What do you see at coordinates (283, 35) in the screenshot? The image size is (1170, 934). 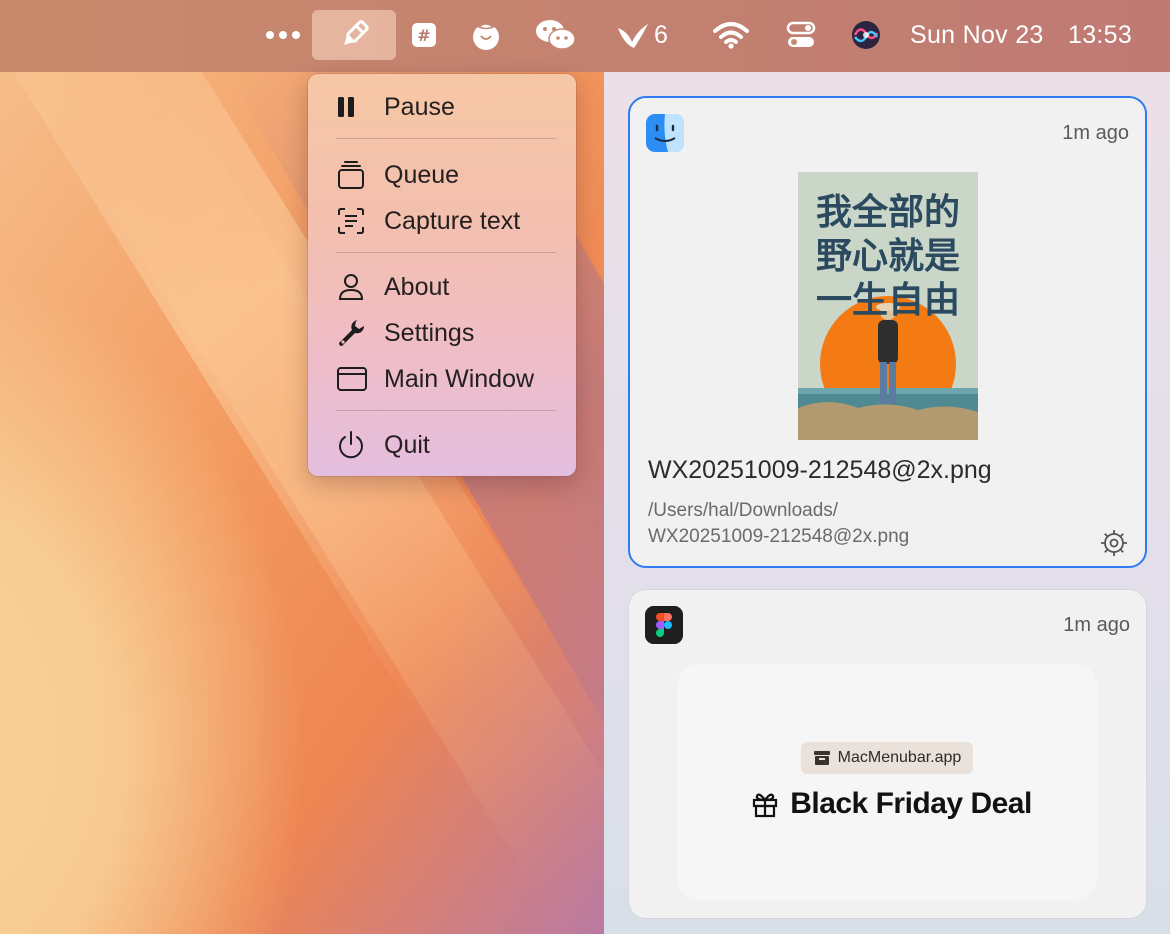 I see `ellipsis-icon` at bounding box center [283, 35].